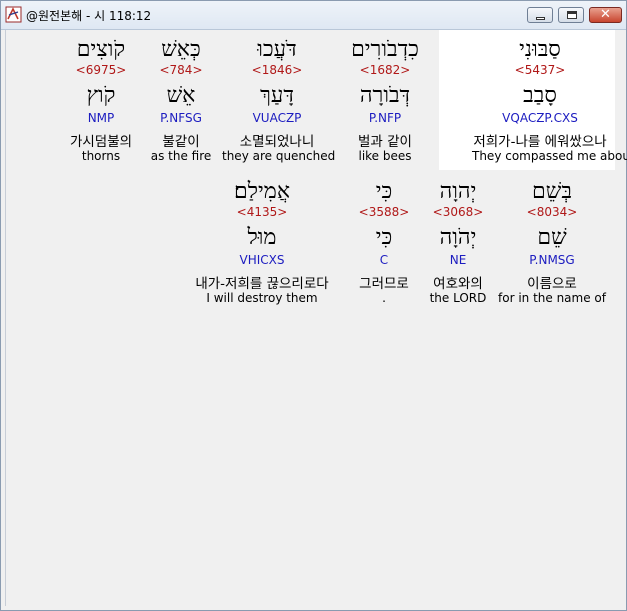  What do you see at coordinates (552, 191) in the screenshot?
I see `hebrew-word: בְּשֵׁם` at bounding box center [552, 191].